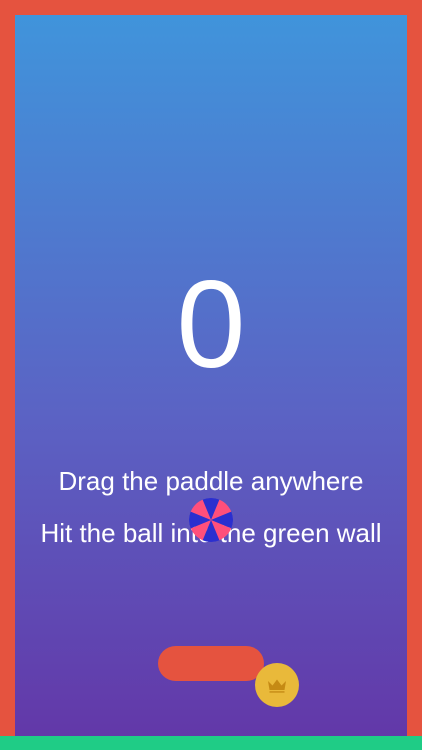  Describe the element at coordinates (414, 375) in the screenshot. I see `right-wall` at that location.